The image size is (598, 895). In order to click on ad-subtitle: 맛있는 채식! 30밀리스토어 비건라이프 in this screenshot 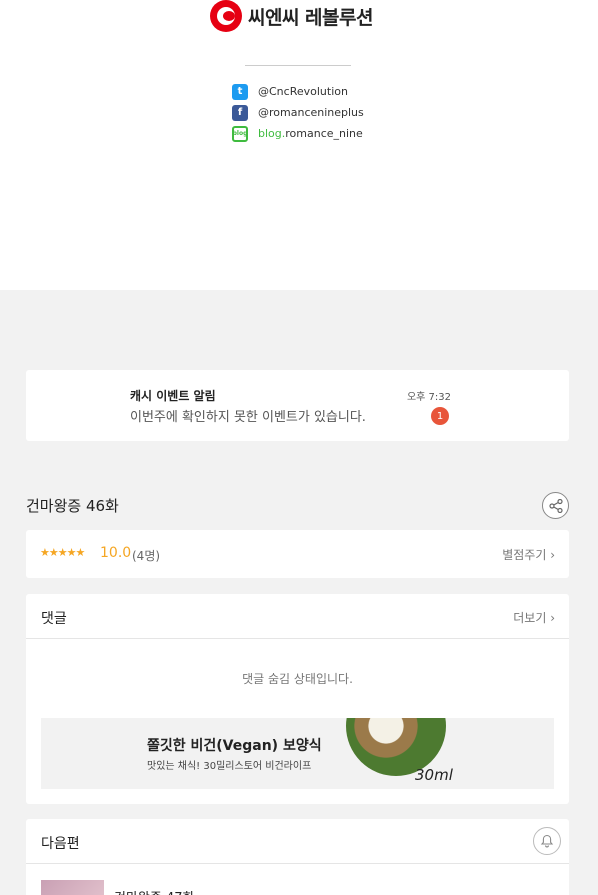, I will do `click(229, 766)`.